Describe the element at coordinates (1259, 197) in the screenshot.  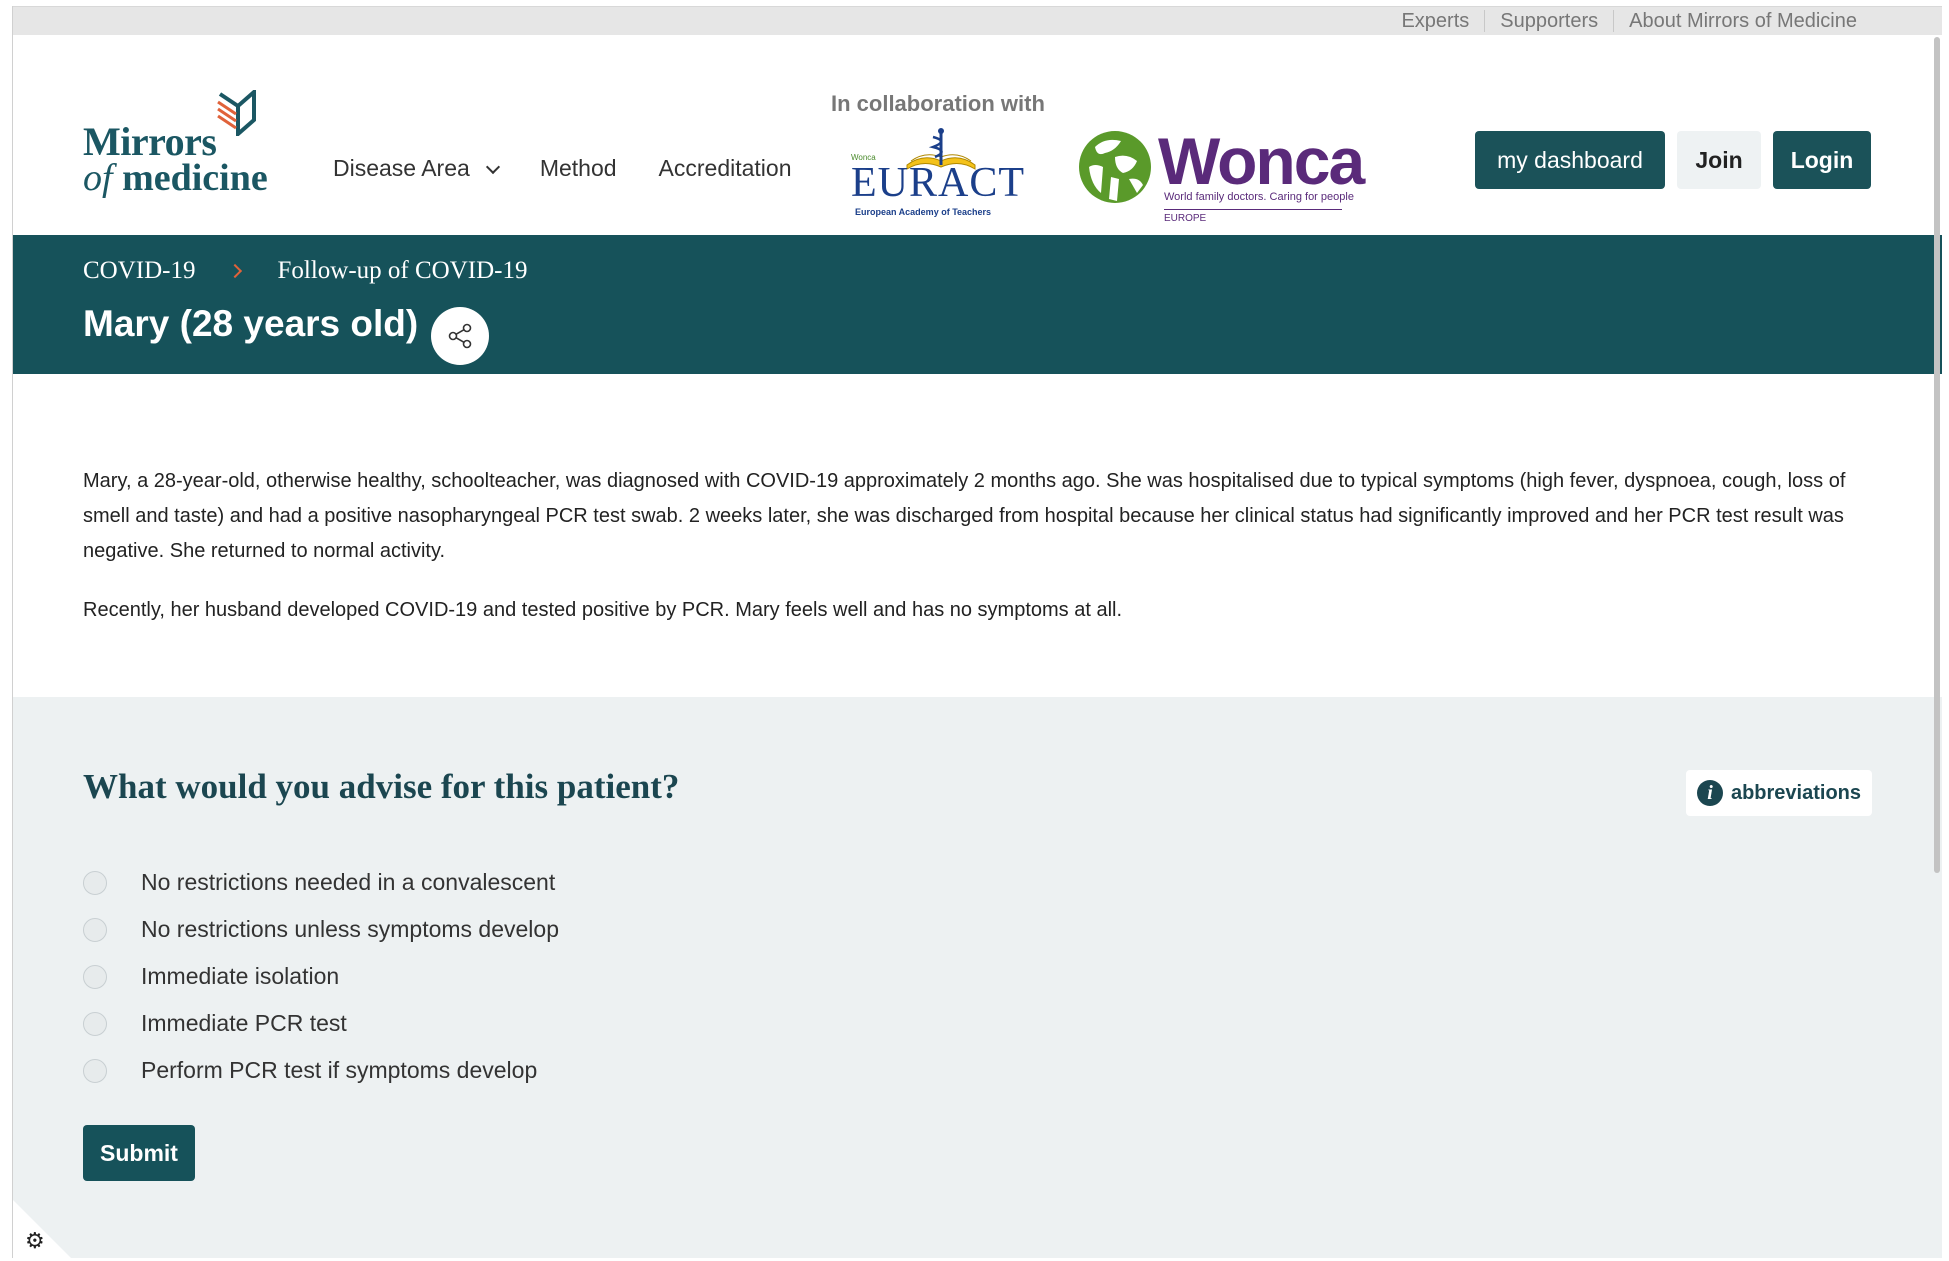
I see `wonca-tagline: World family doctors. Caring for people` at that location.